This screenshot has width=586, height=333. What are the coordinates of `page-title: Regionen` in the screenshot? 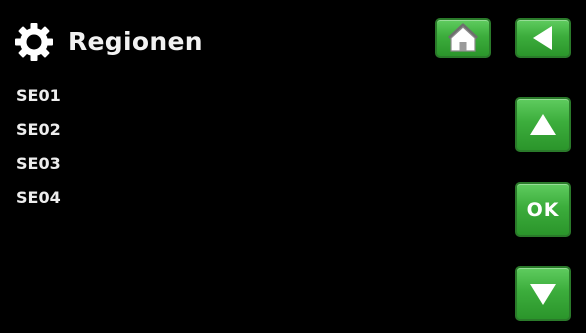 It's located at (135, 41).